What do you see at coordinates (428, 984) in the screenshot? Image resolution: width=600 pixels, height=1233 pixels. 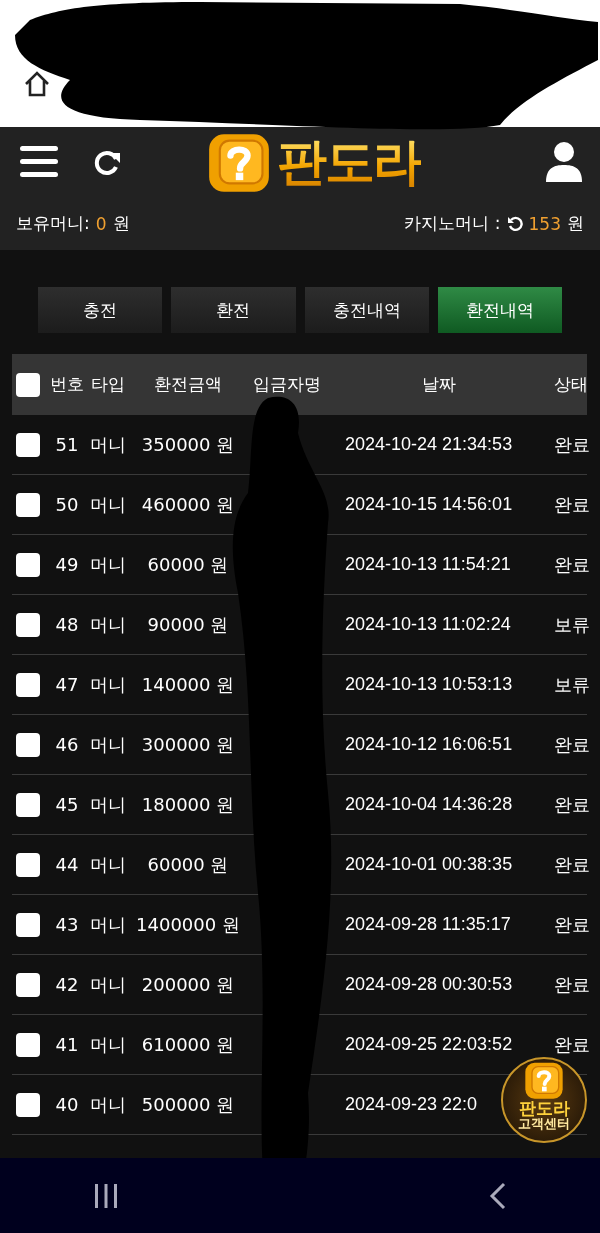 I see `table-cell-text: 2024-09-28 00:30:53` at bounding box center [428, 984].